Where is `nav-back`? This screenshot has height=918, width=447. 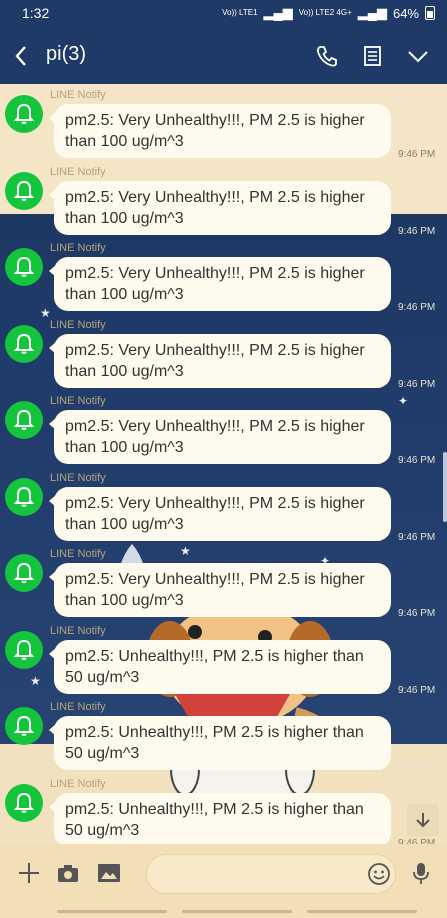
nav-back is located at coordinates (362, 911).